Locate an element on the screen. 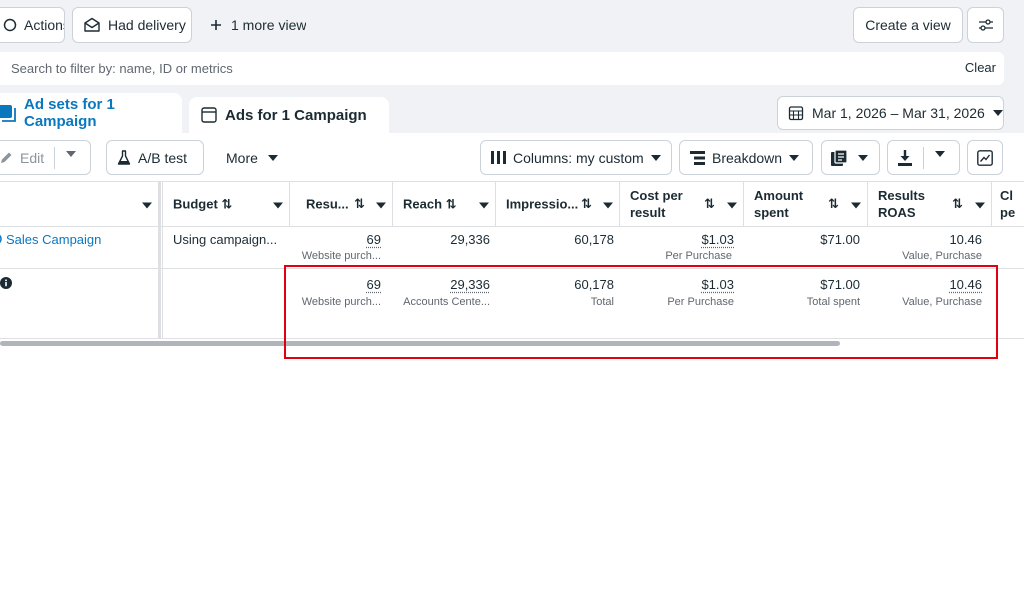  breakdown-icon is located at coordinates (697, 157).